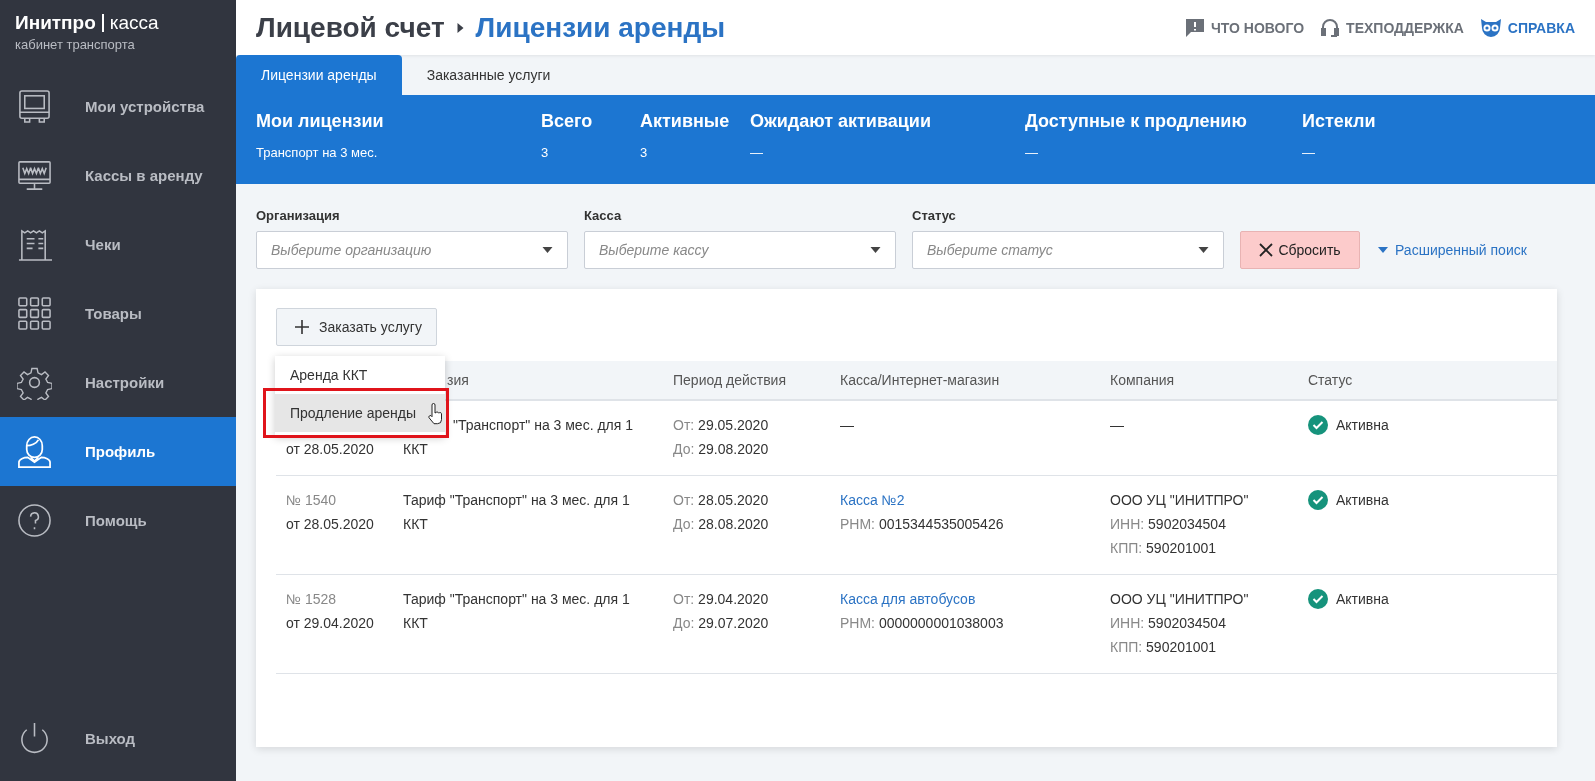  I want to click on sidebar-item: Помощь, so click(118, 520).